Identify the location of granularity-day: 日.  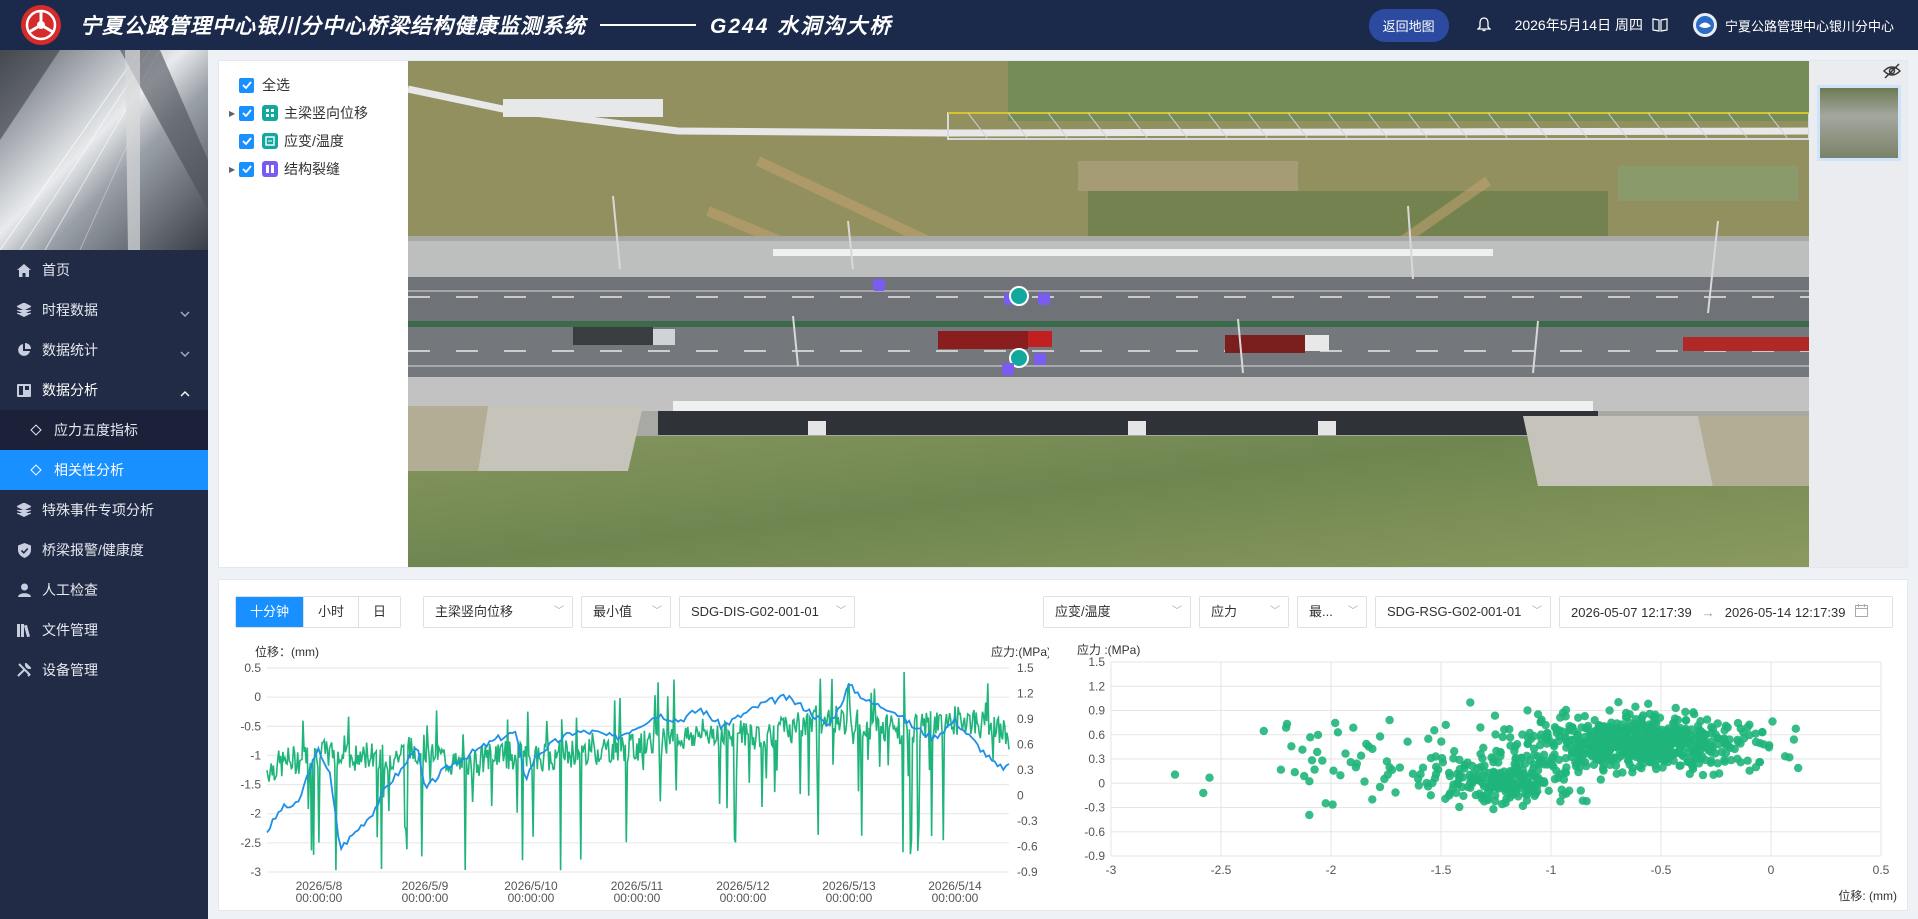
(379, 612).